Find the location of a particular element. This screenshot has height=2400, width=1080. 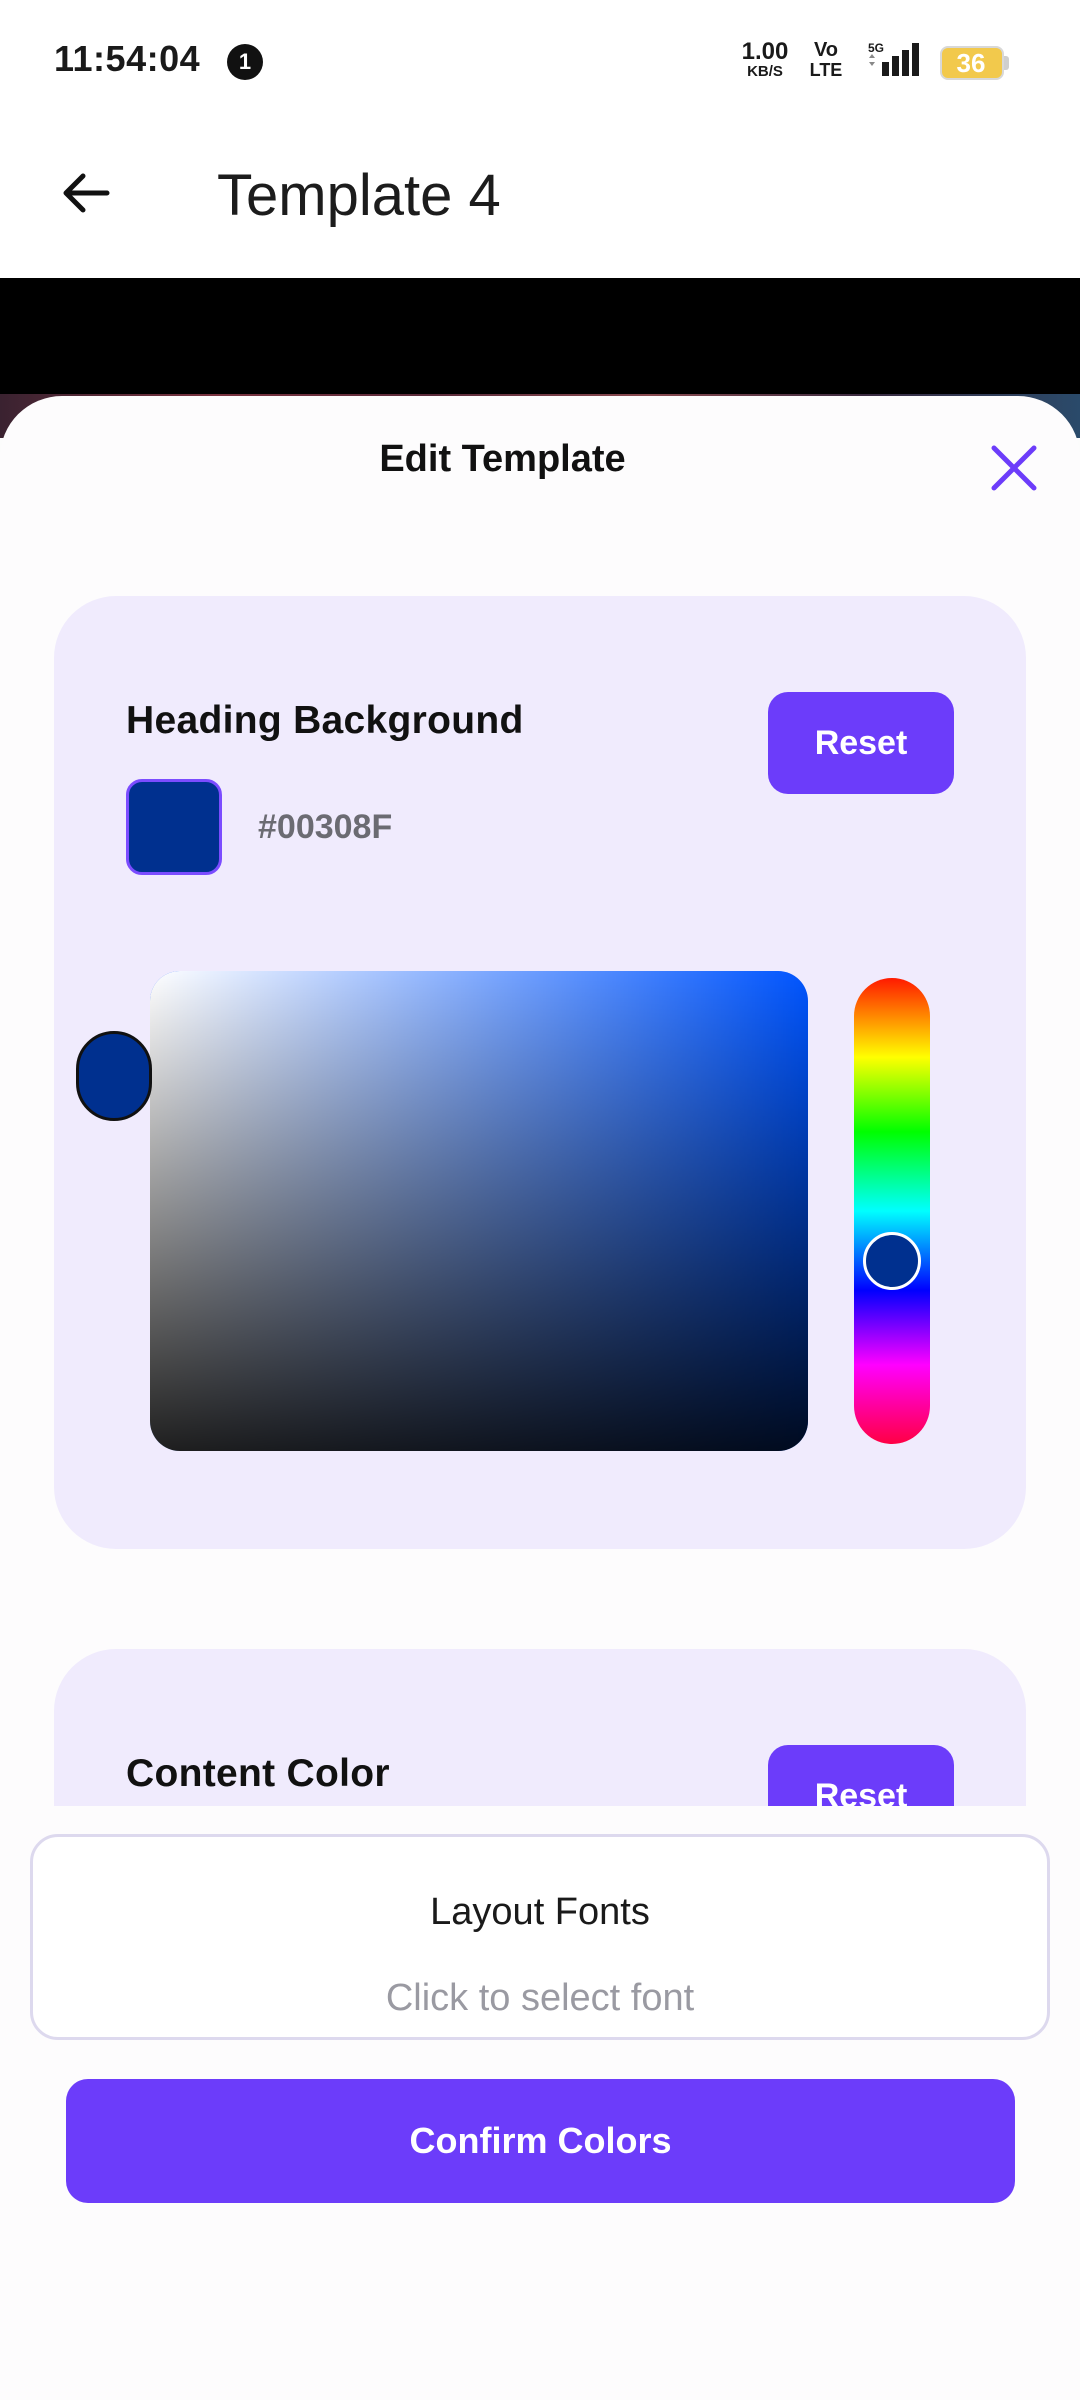

hue-slider is located at coordinates (892, 1211).